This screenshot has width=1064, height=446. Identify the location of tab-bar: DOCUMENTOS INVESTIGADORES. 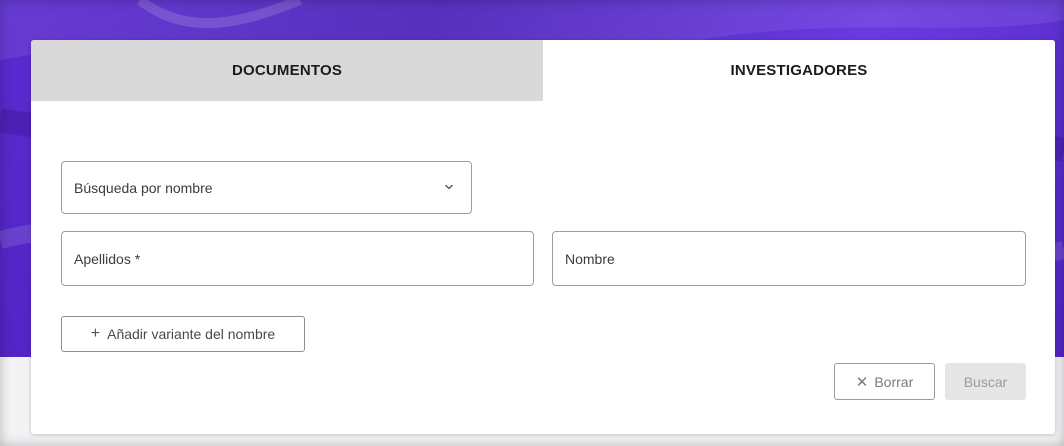
(543, 70).